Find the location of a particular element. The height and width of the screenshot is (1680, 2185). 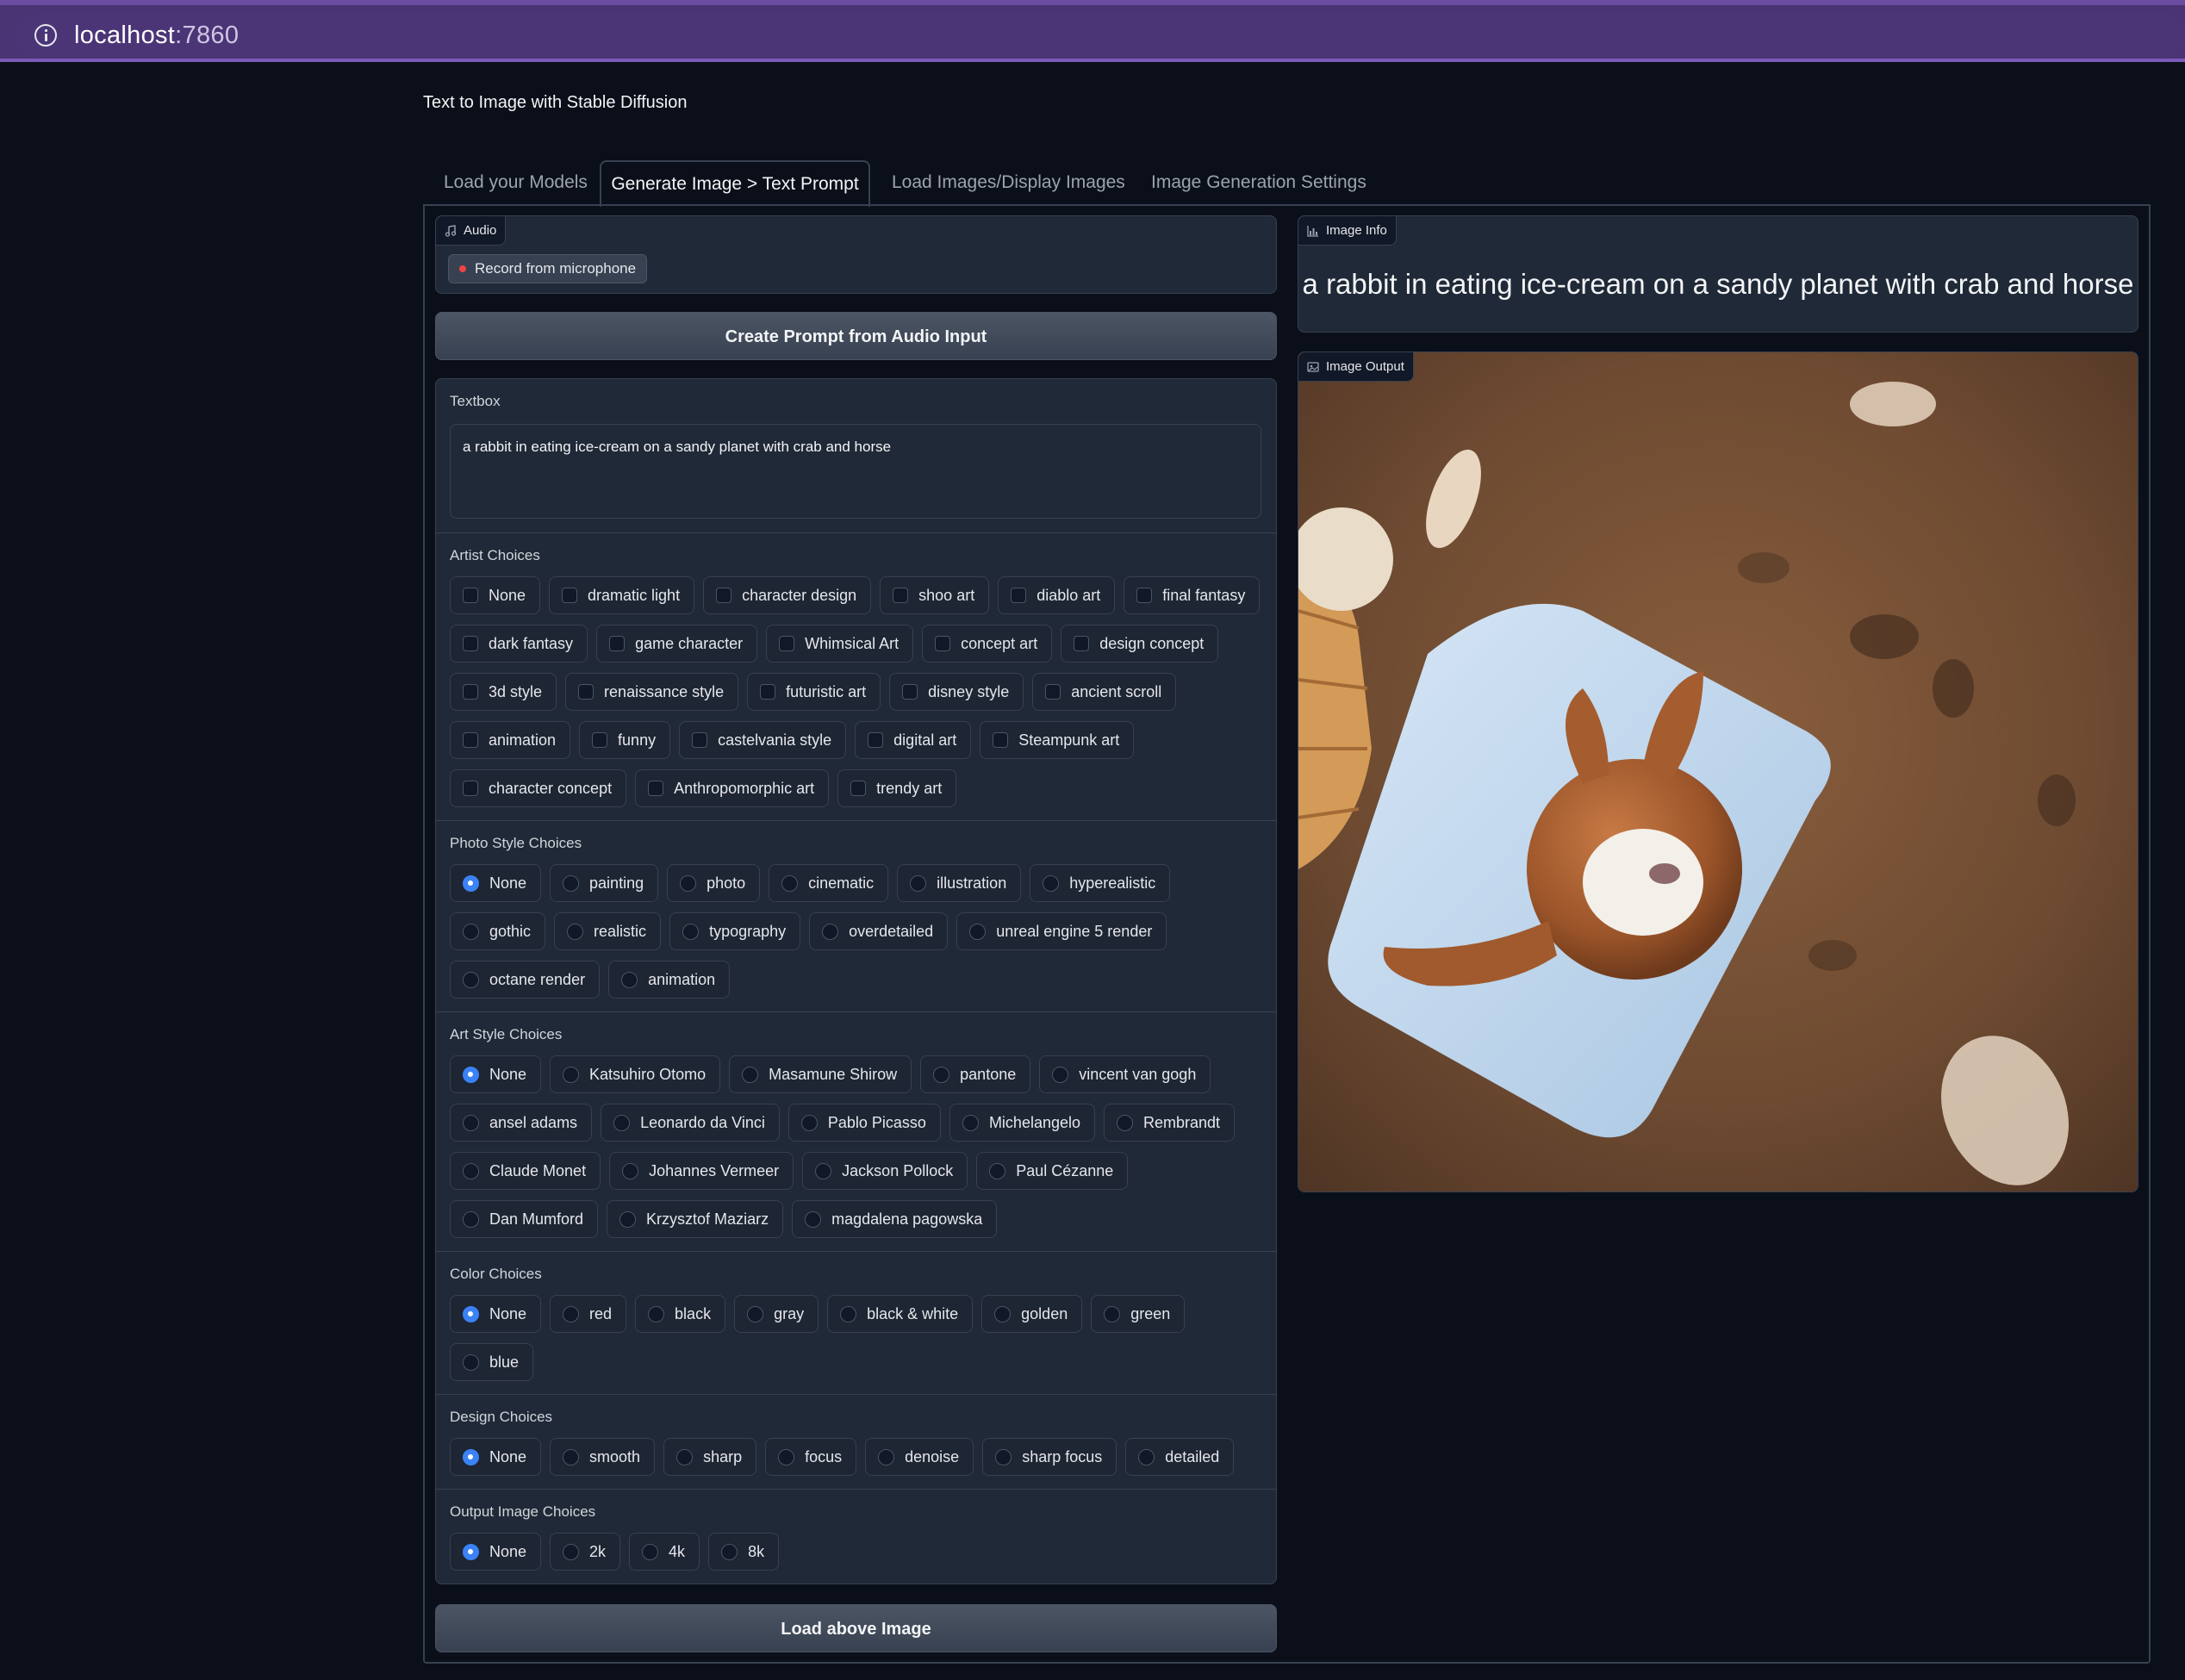

artist-option-anthropomorphic-art: Anthropomorphic art is located at coordinates (732, 788).